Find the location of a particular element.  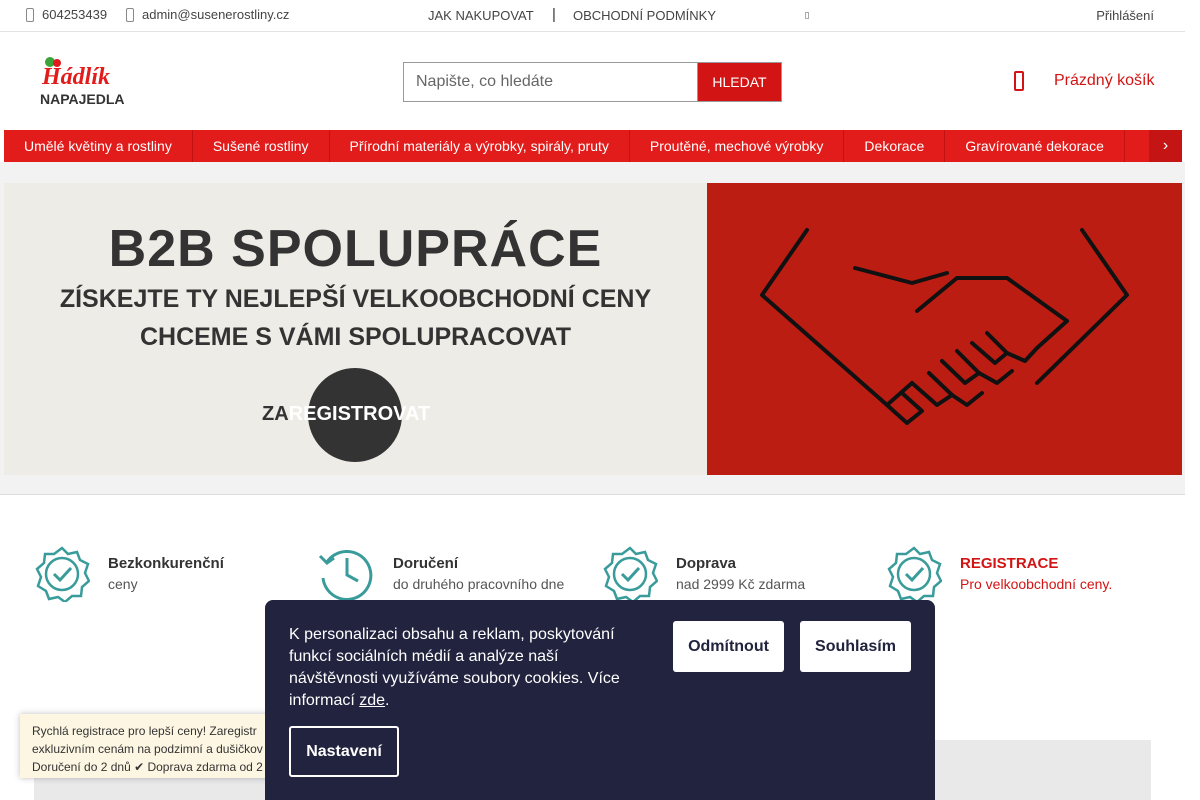

cart-label: Prázdný košík is located at coordinates (1104, 80).